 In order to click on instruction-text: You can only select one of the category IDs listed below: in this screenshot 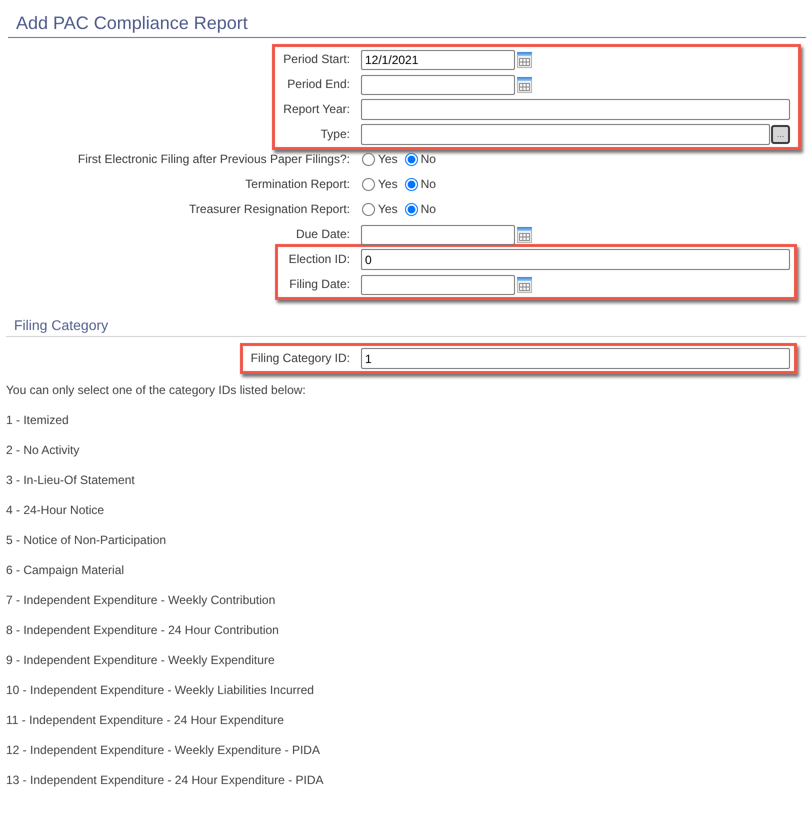, I will do `click(156, 390)`.